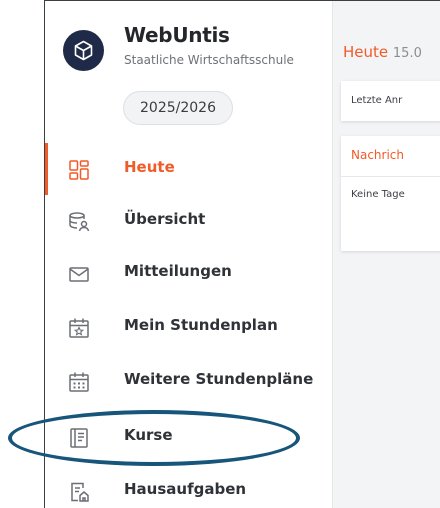  I want to click on messages-card: Nachrich Keine Tage, so click(390, 193).